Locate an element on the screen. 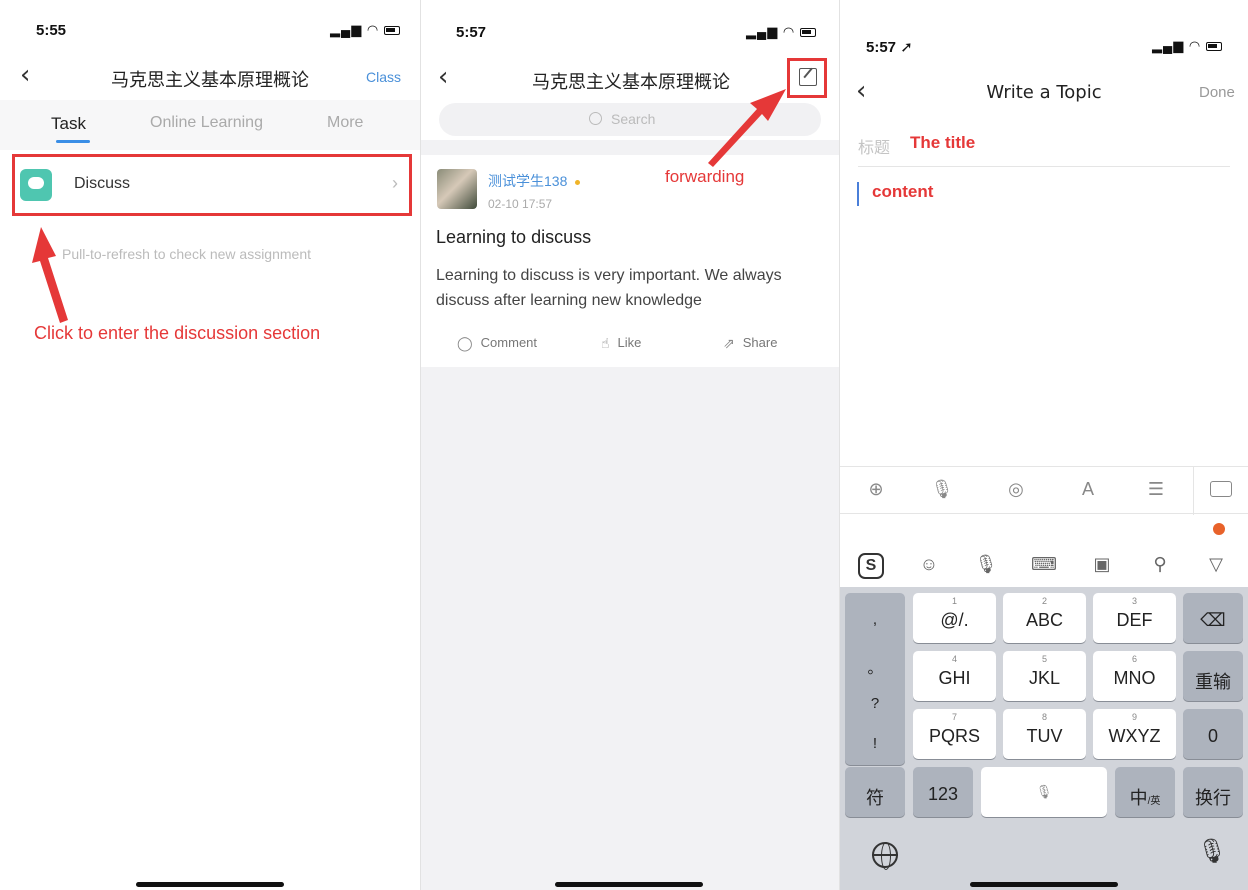 The image size is (1248, 890). tab-online-learning: Online Learning is located at coordinates (206, 123).